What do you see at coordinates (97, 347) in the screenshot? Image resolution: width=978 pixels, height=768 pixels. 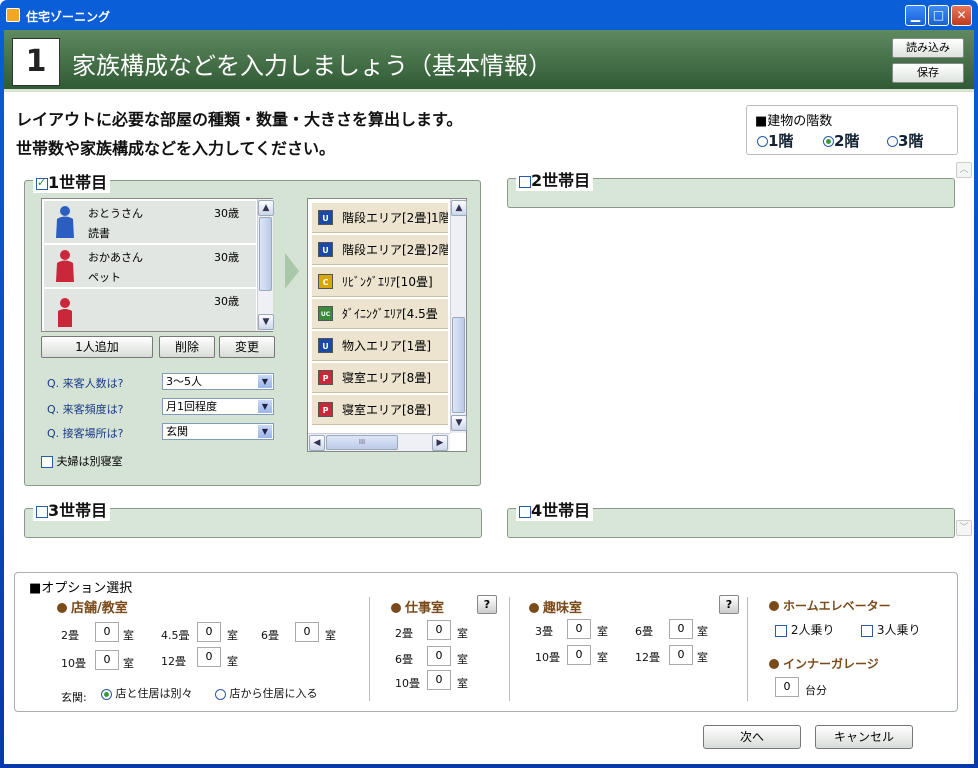 I see `add-member-button: 1人追加` at bounding box center [97, 347].